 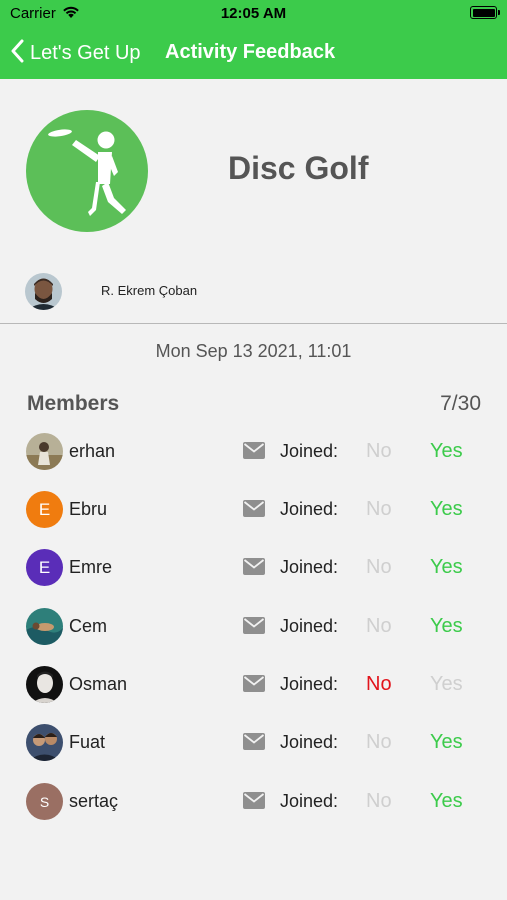 I want to click on chevron-left-icon, so click(x=17, y=53).